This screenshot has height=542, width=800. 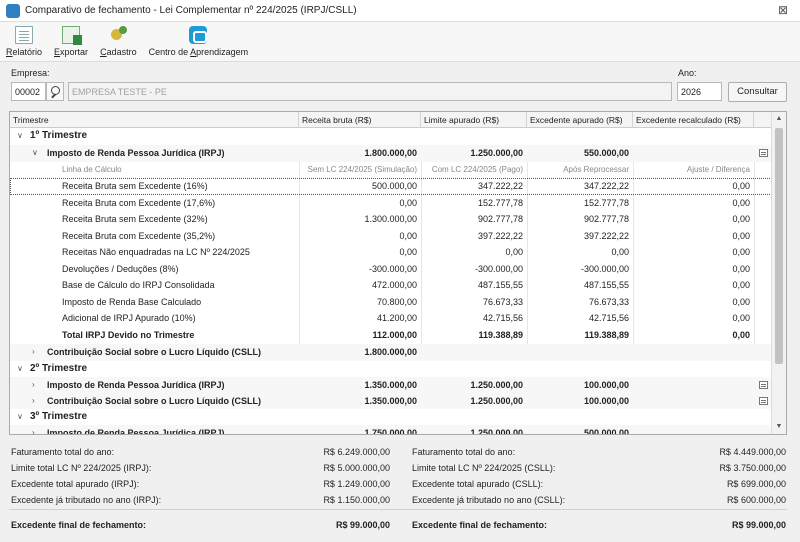 I want to click on header-receita: Receita bruta (R$), so click(x=360, y=120).